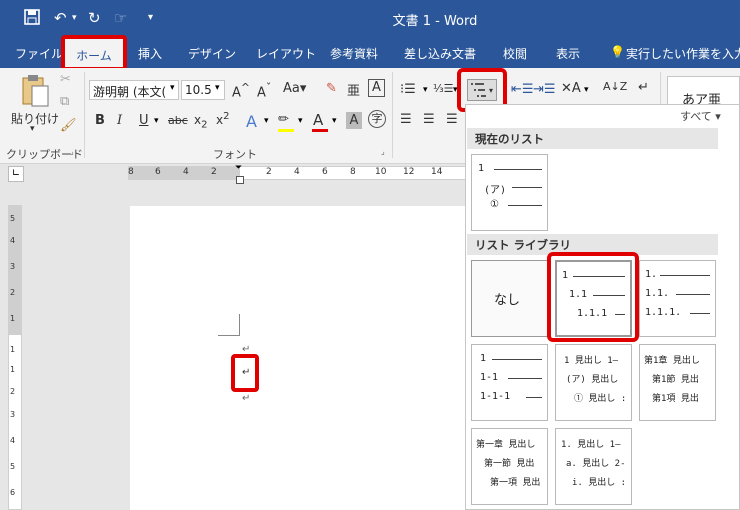 This screenshot has width=740, height=510. What do you see at coordinates (481, 168) in the screenshot?
I see `list-level-text: 1` at bounding box center [481, 168].